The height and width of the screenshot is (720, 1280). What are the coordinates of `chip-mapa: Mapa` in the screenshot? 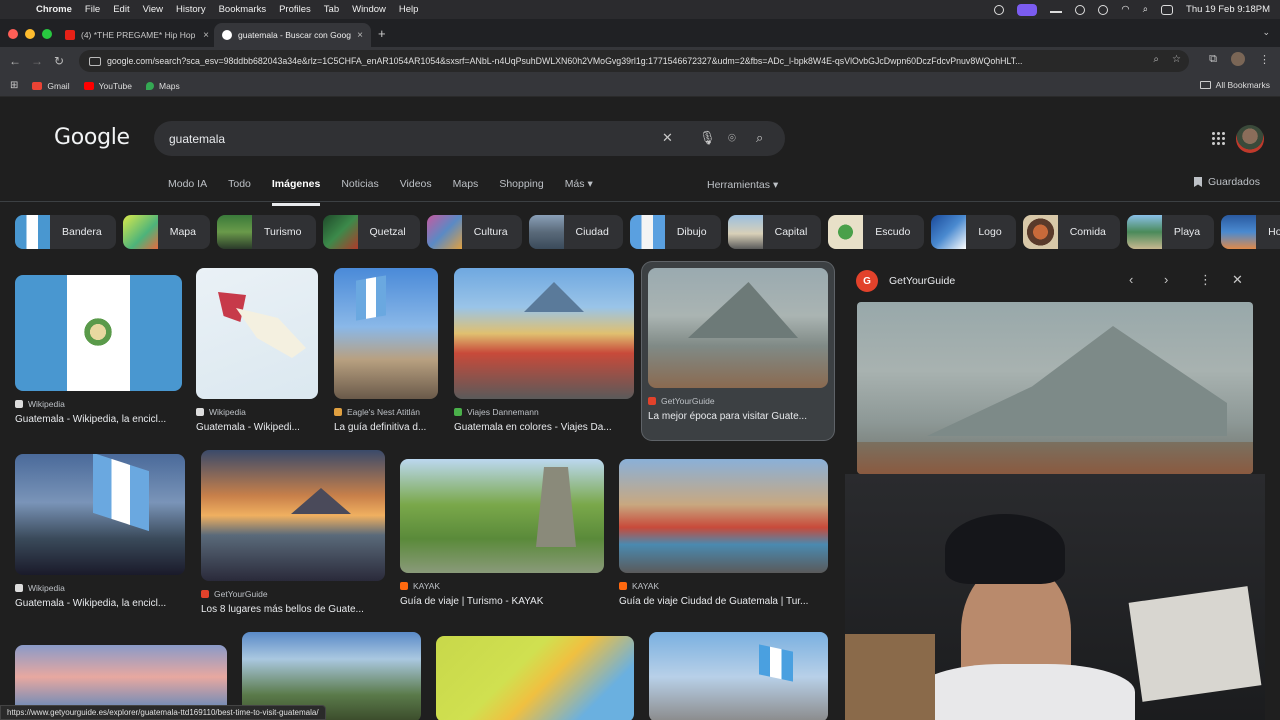 It's located at (166, 232).